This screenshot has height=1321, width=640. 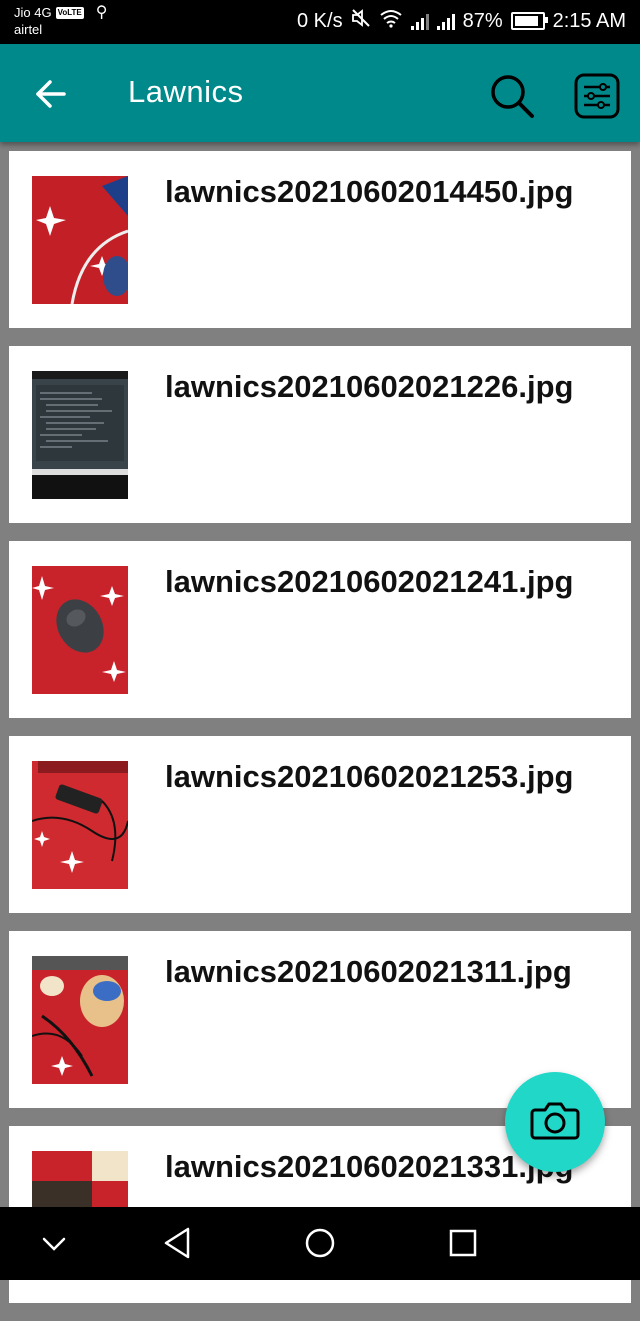 I want to click on volte-badge: VoLTE, so click(x=69, y=12).